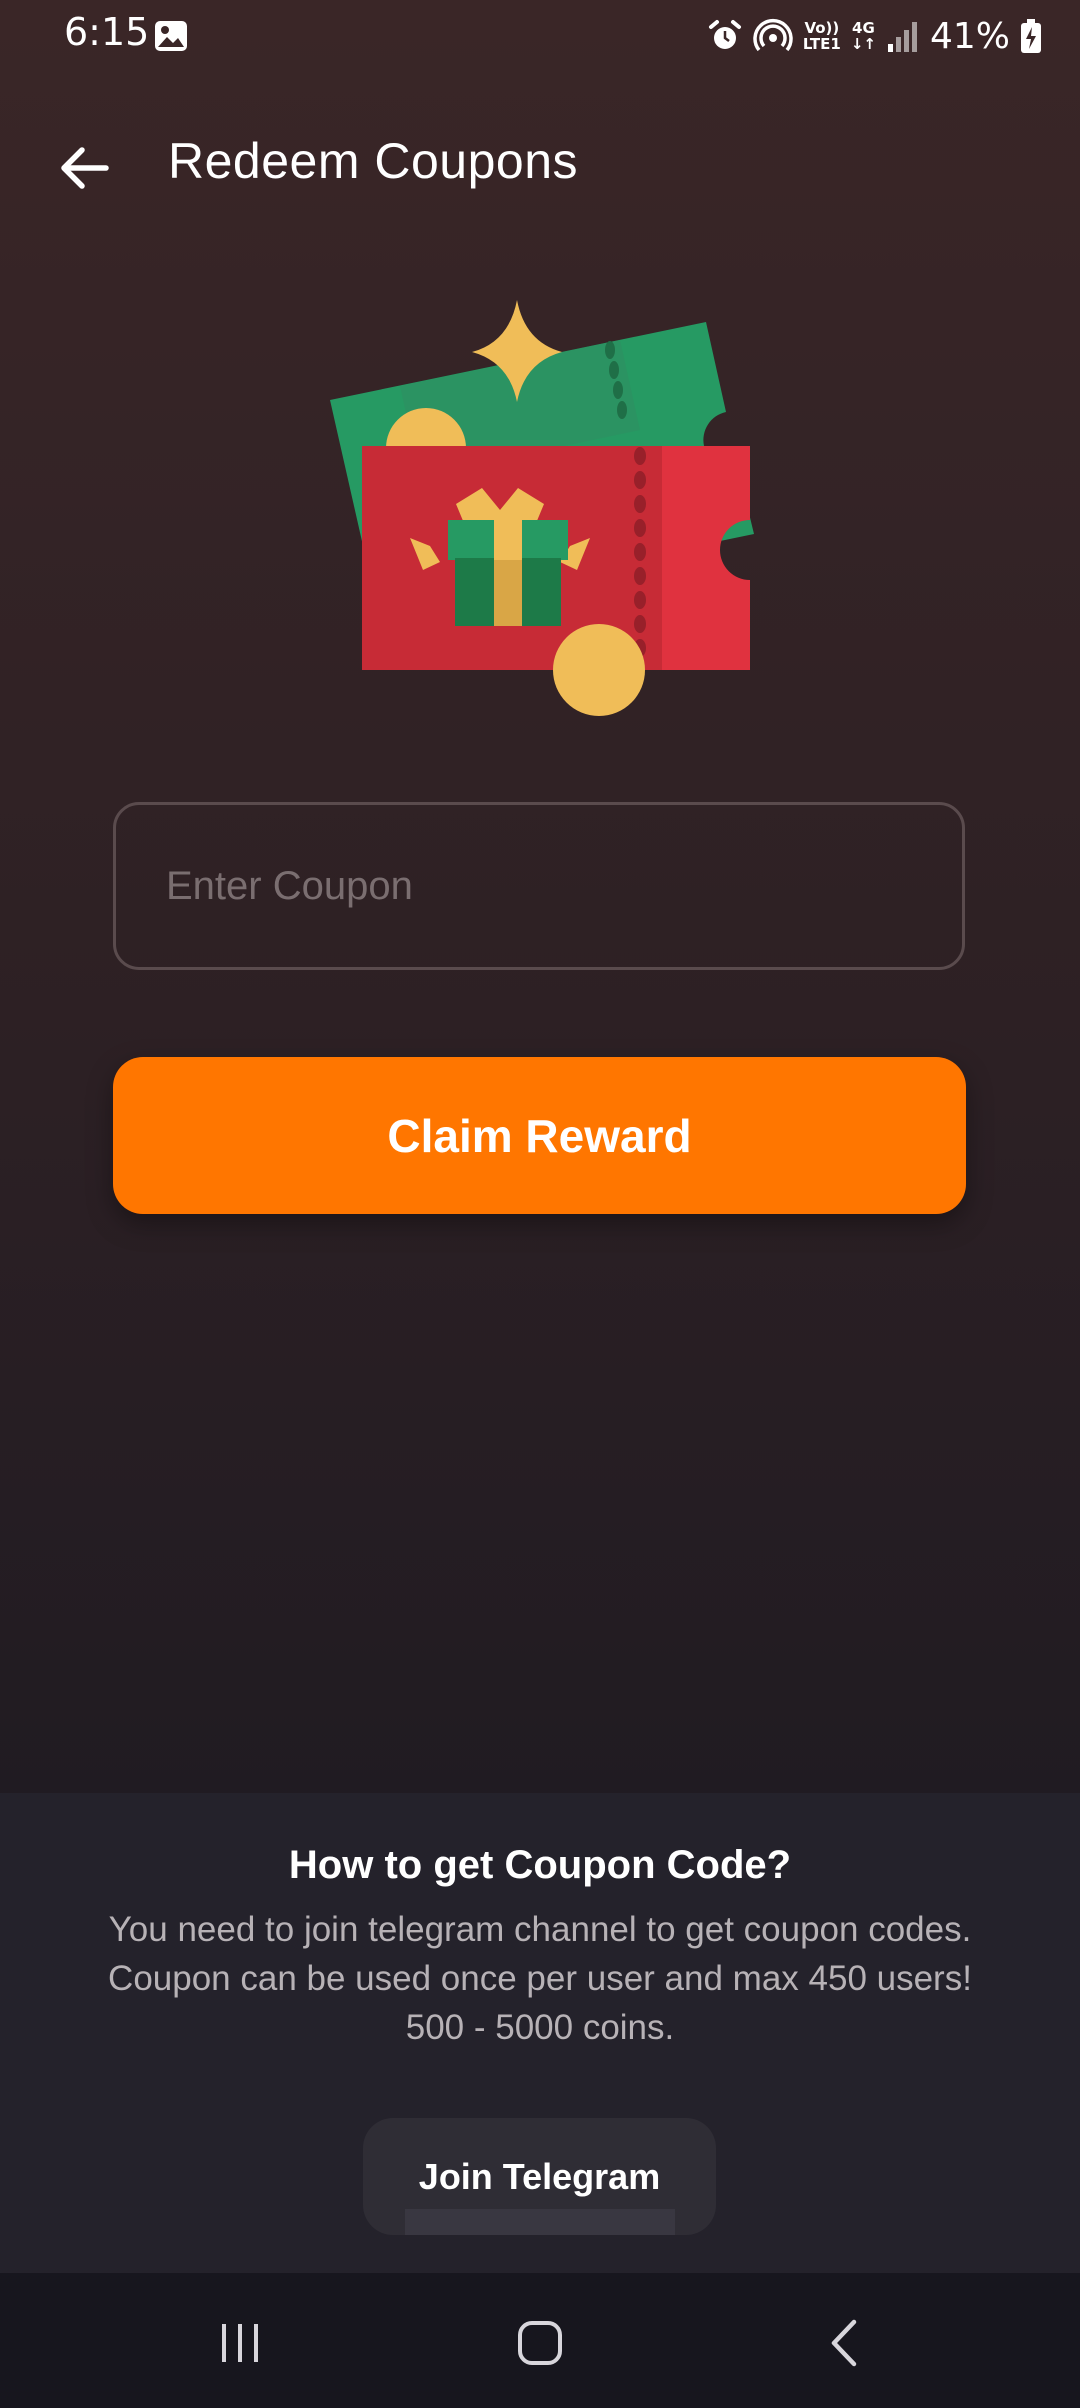 Image resolution: width=1080 pixels, height=2408 pixels. I want to click on join-telegram-button: Join Telegram, so click(539, 2176).